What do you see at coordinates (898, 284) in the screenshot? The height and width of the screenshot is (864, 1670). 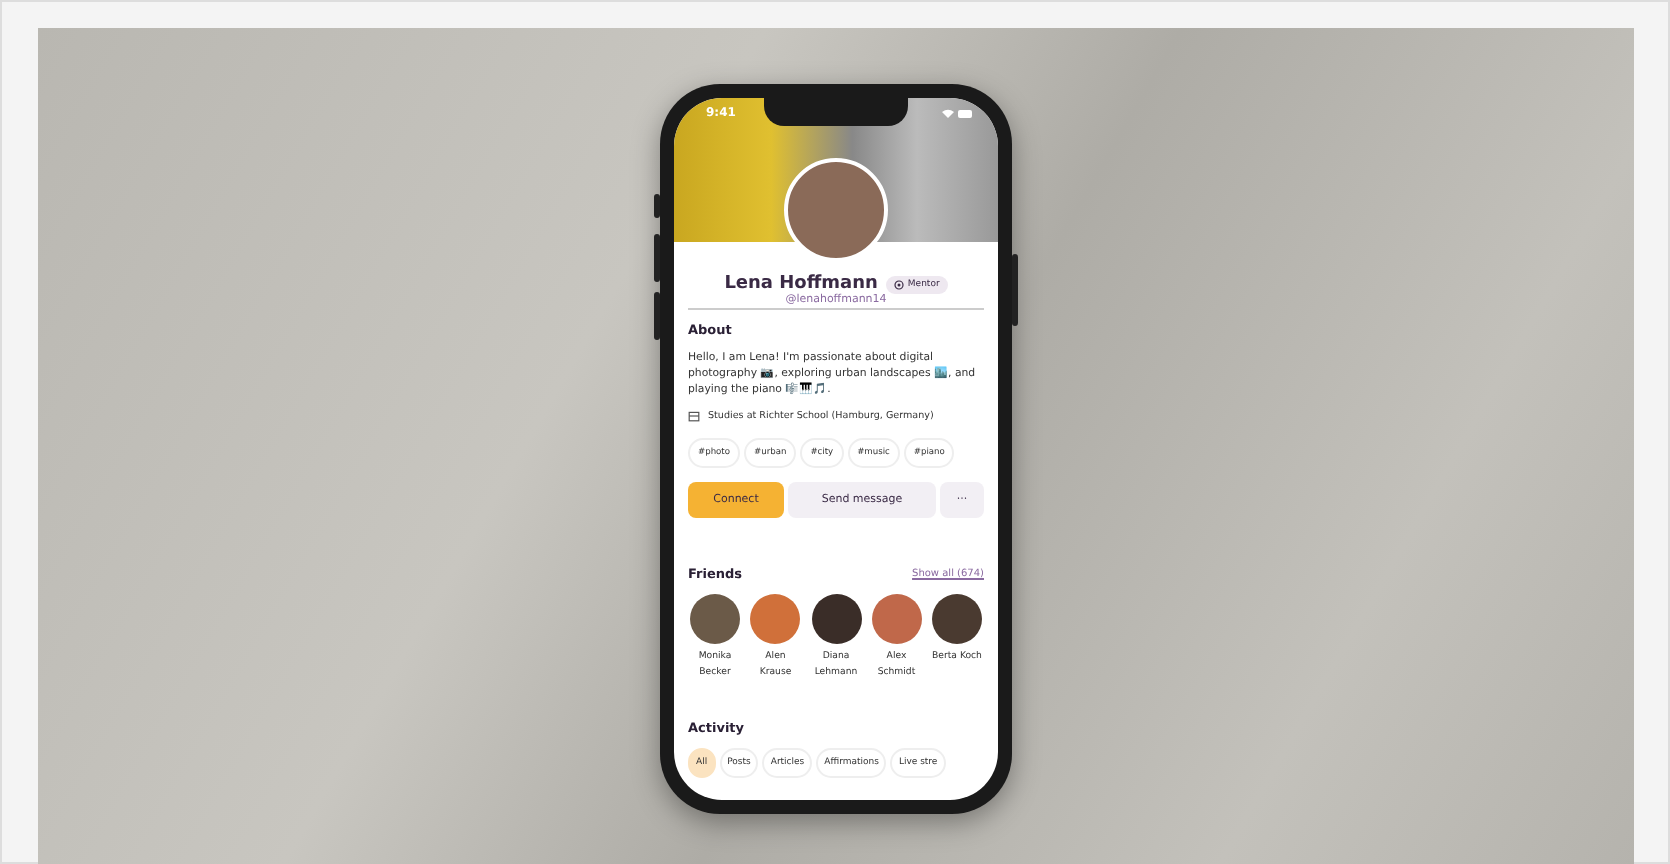 I see `badge-icon` at bounding box center [898, 284].